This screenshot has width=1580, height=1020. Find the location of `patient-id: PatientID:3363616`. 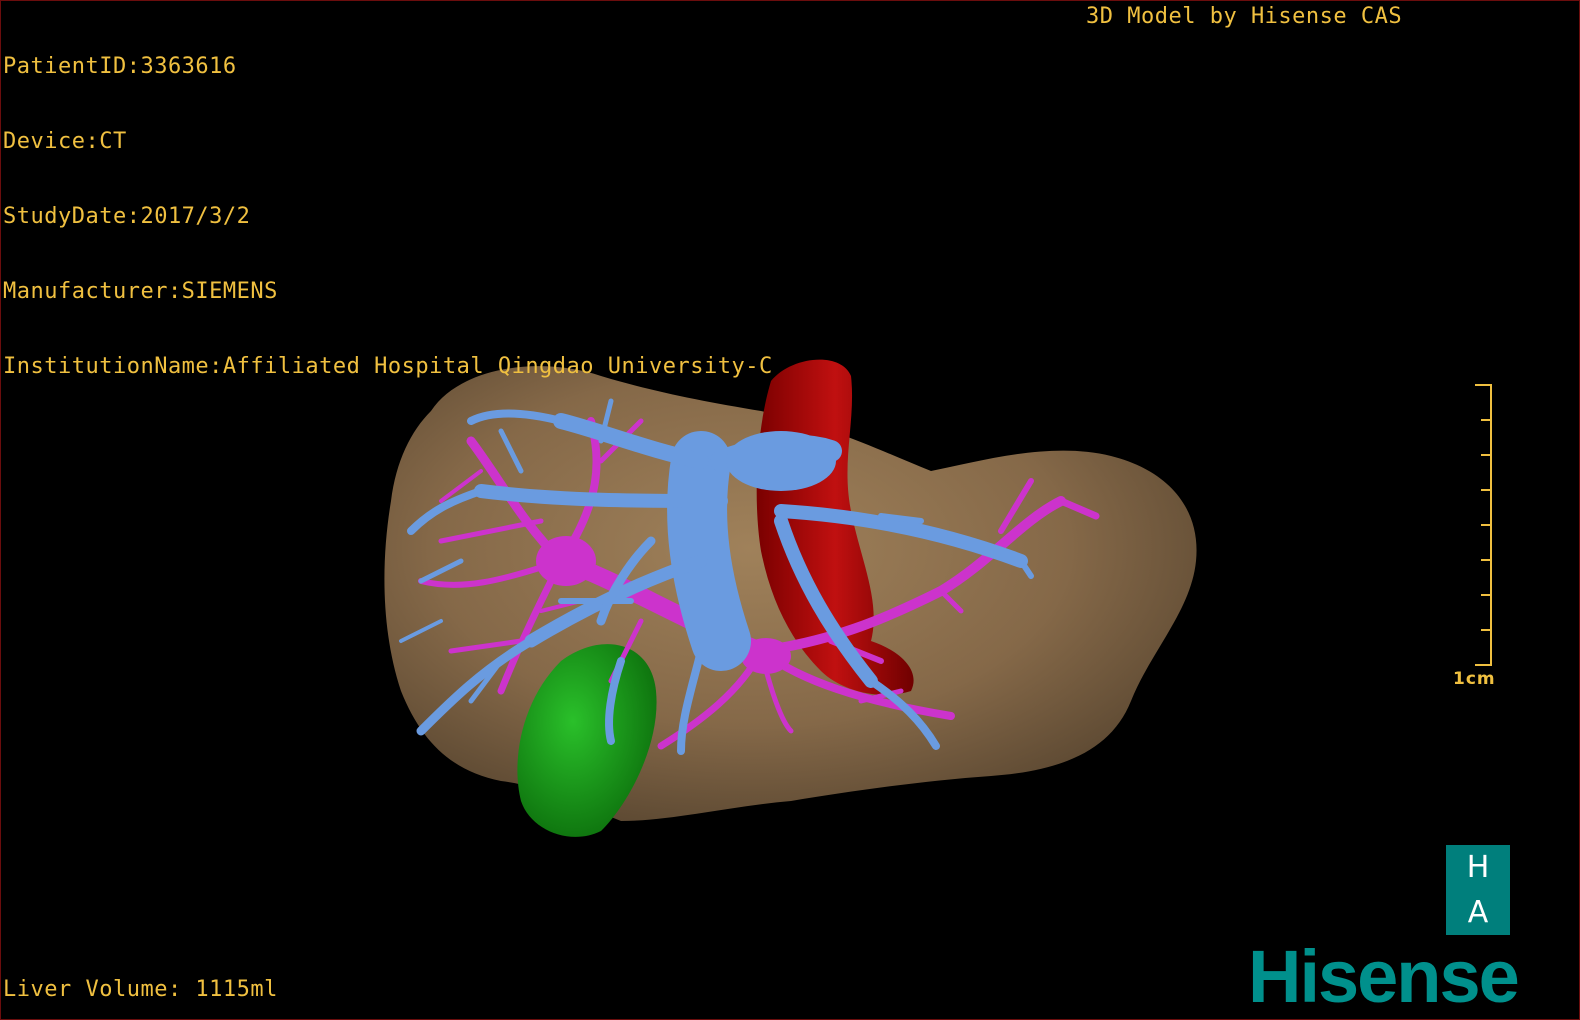

patient-id: PatientID:3363616 is located at coordinates (120, 66).